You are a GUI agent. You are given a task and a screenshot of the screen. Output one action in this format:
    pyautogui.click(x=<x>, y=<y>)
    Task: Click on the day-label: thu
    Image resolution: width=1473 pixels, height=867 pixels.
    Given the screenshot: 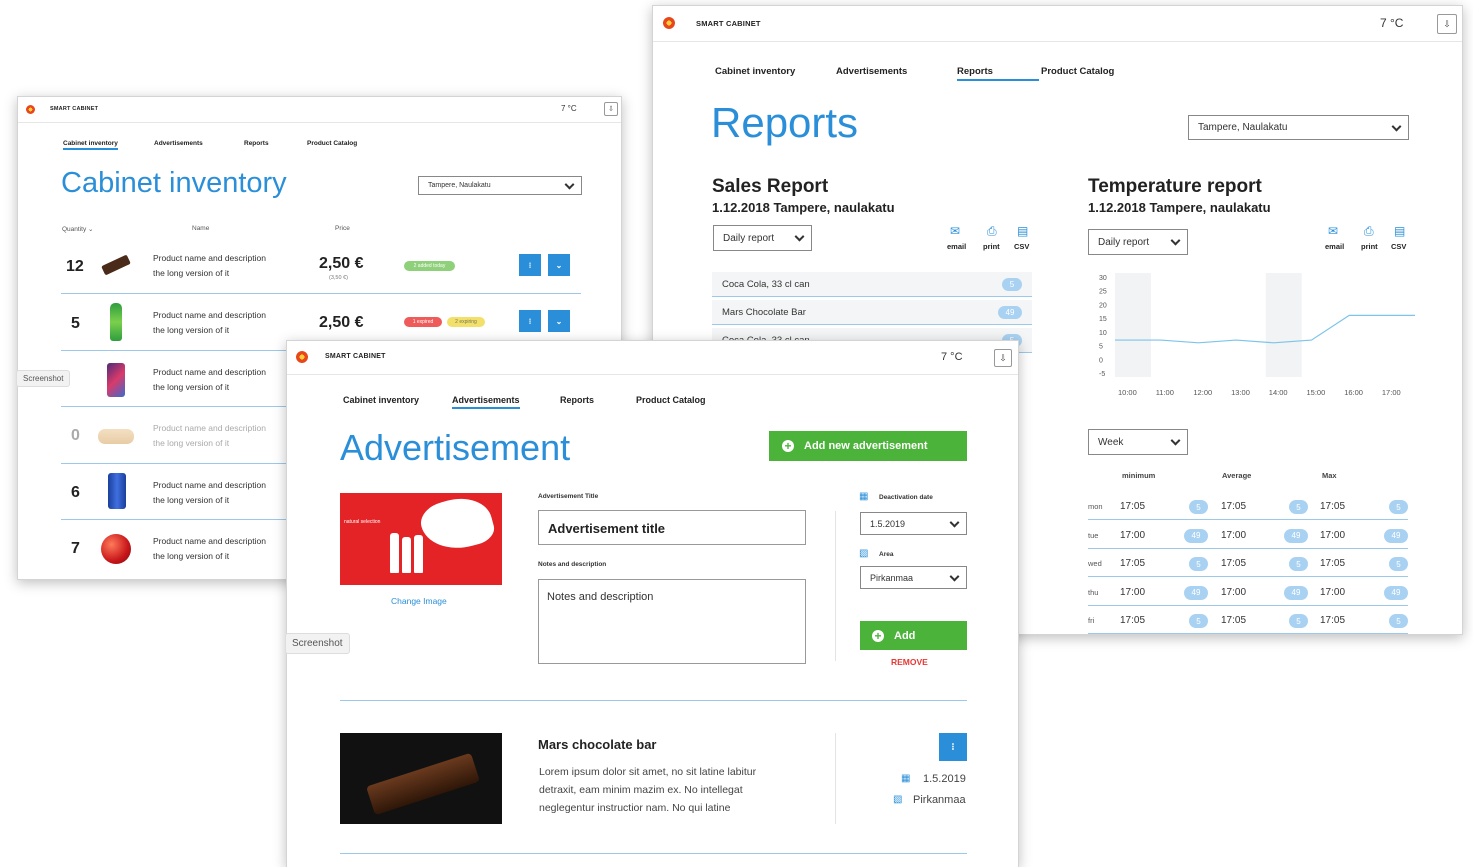 What is the action you would take?
    pyautogui.click(x=1093, y=592)
    